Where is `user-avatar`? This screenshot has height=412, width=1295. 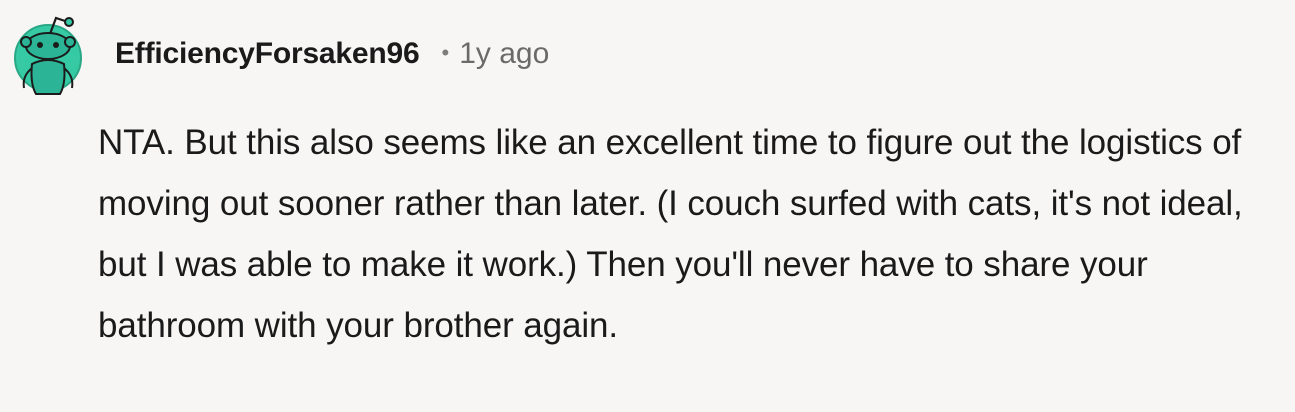
user-avatar is located at coordinates (48, 51).